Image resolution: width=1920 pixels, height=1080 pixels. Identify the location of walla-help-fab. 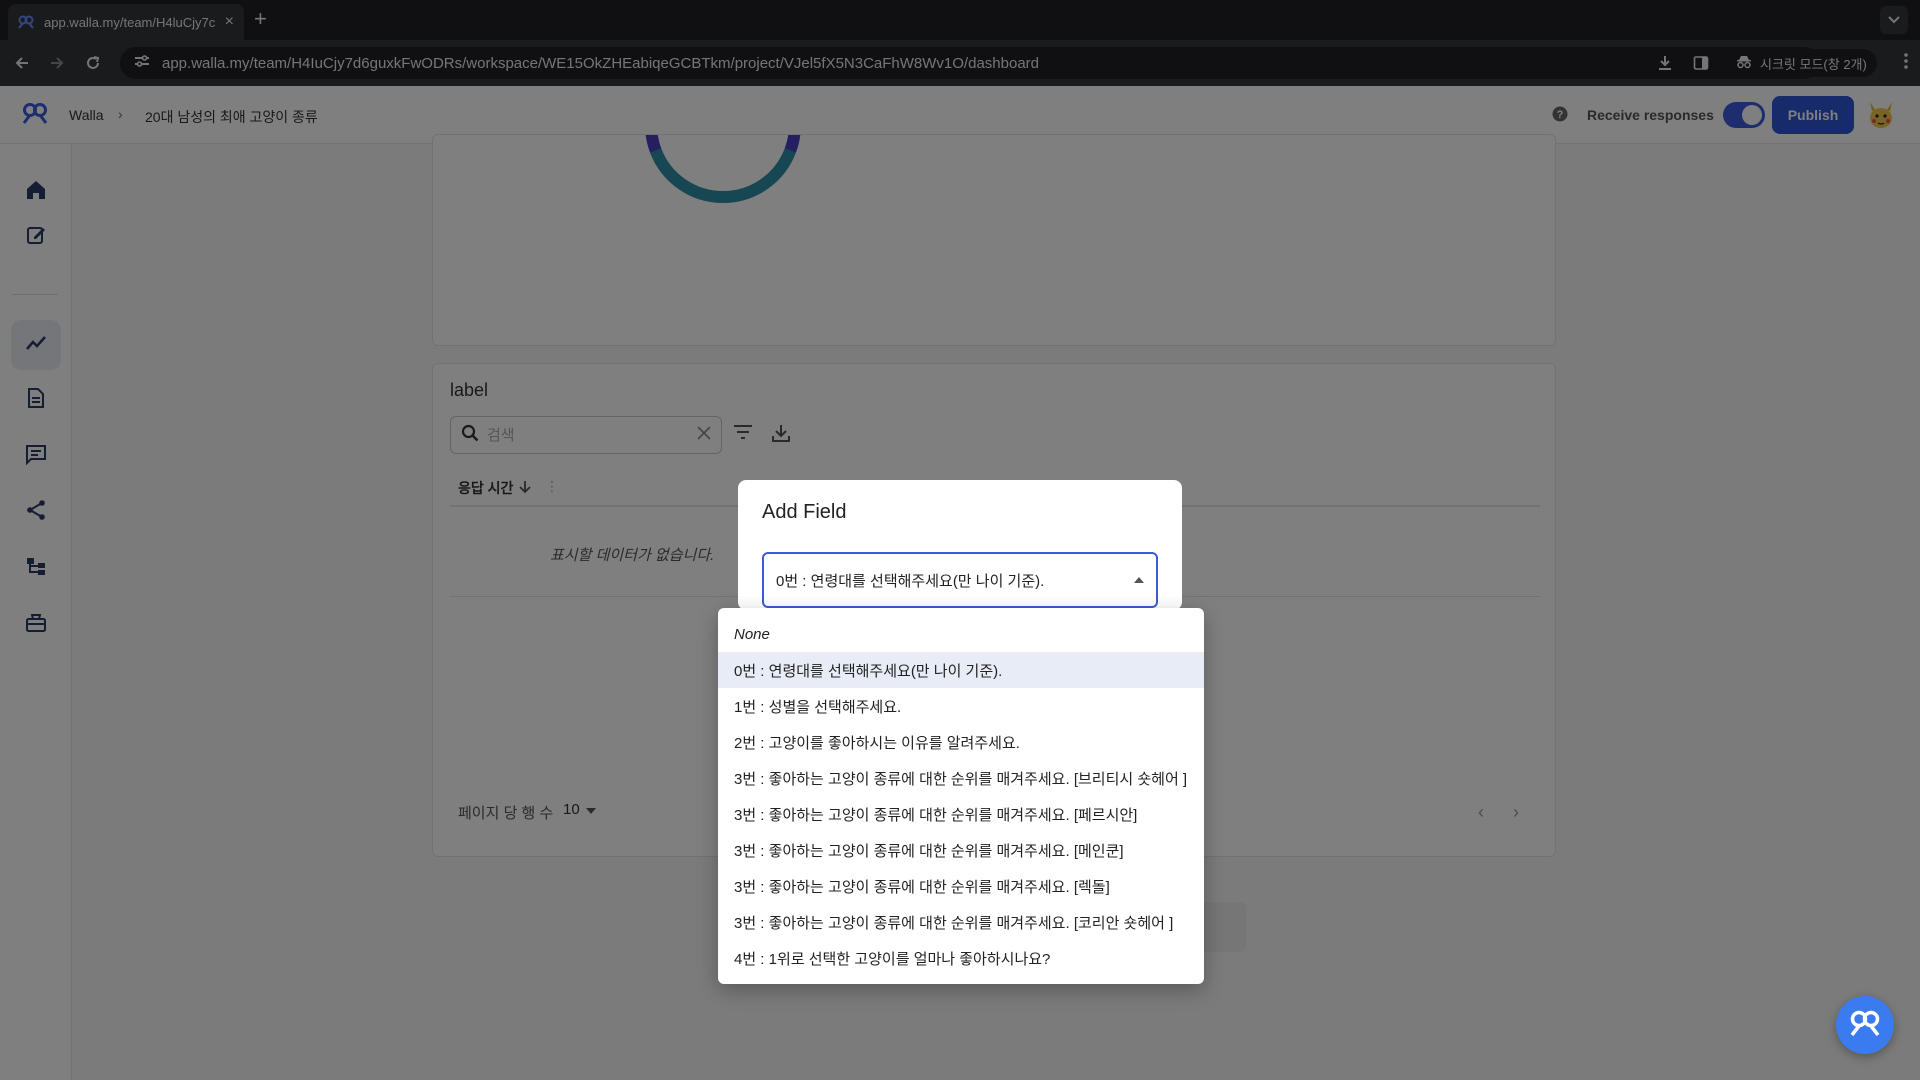
(1865, 1025).